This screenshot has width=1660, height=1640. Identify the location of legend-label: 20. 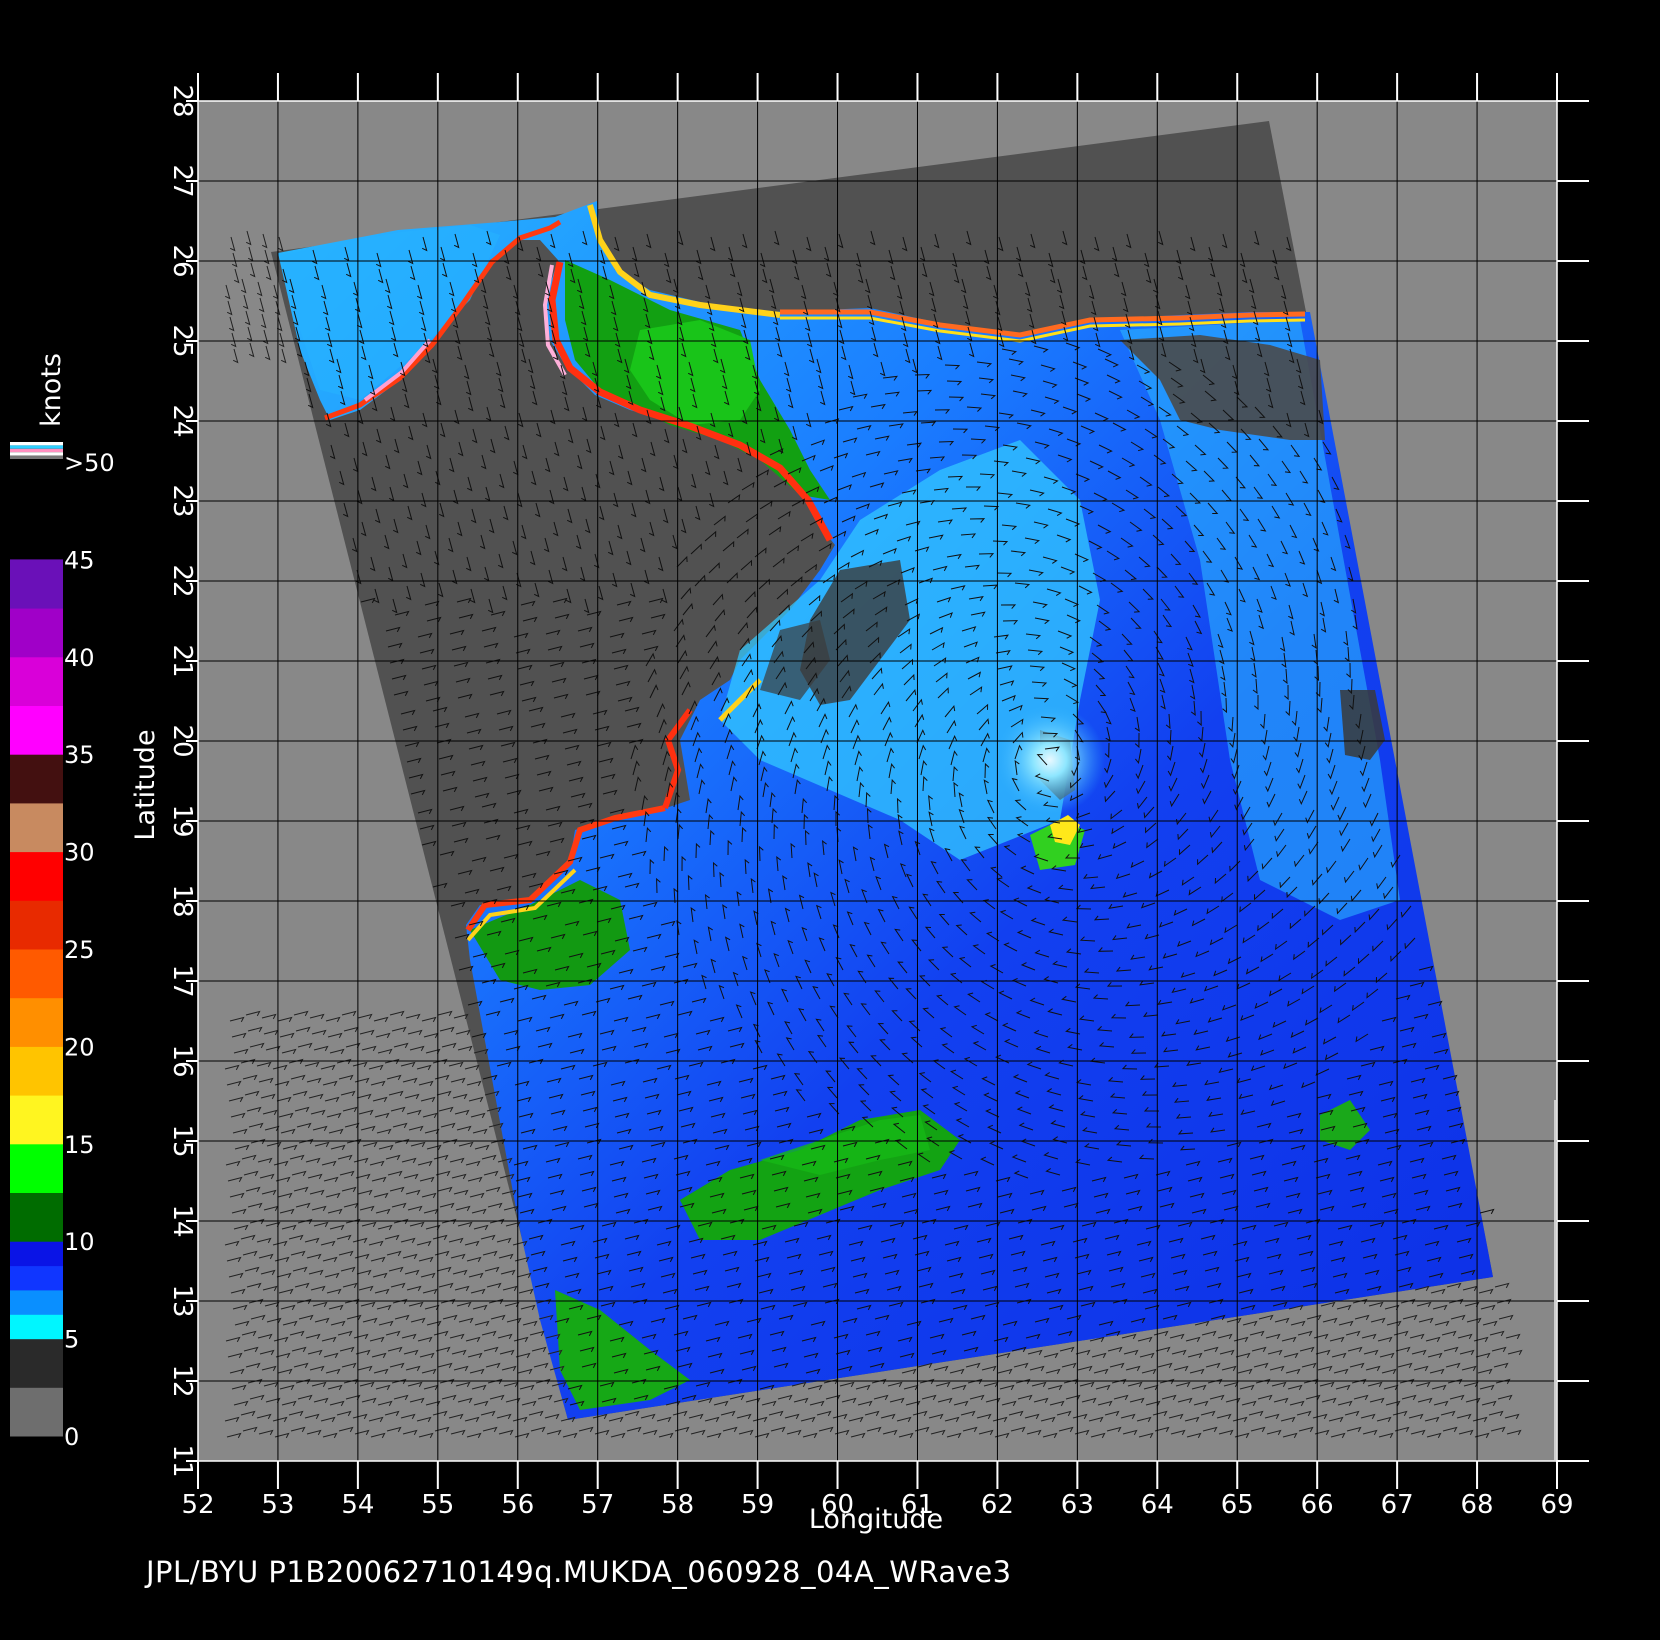
(79, 1047).